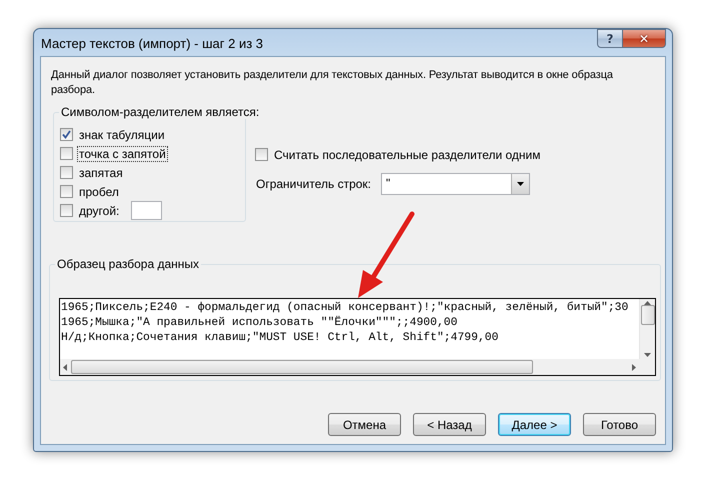  Describe the element at coordinates (455, 184) in the screenshot. I see `text-qualifier-dropdown: "` at that location.